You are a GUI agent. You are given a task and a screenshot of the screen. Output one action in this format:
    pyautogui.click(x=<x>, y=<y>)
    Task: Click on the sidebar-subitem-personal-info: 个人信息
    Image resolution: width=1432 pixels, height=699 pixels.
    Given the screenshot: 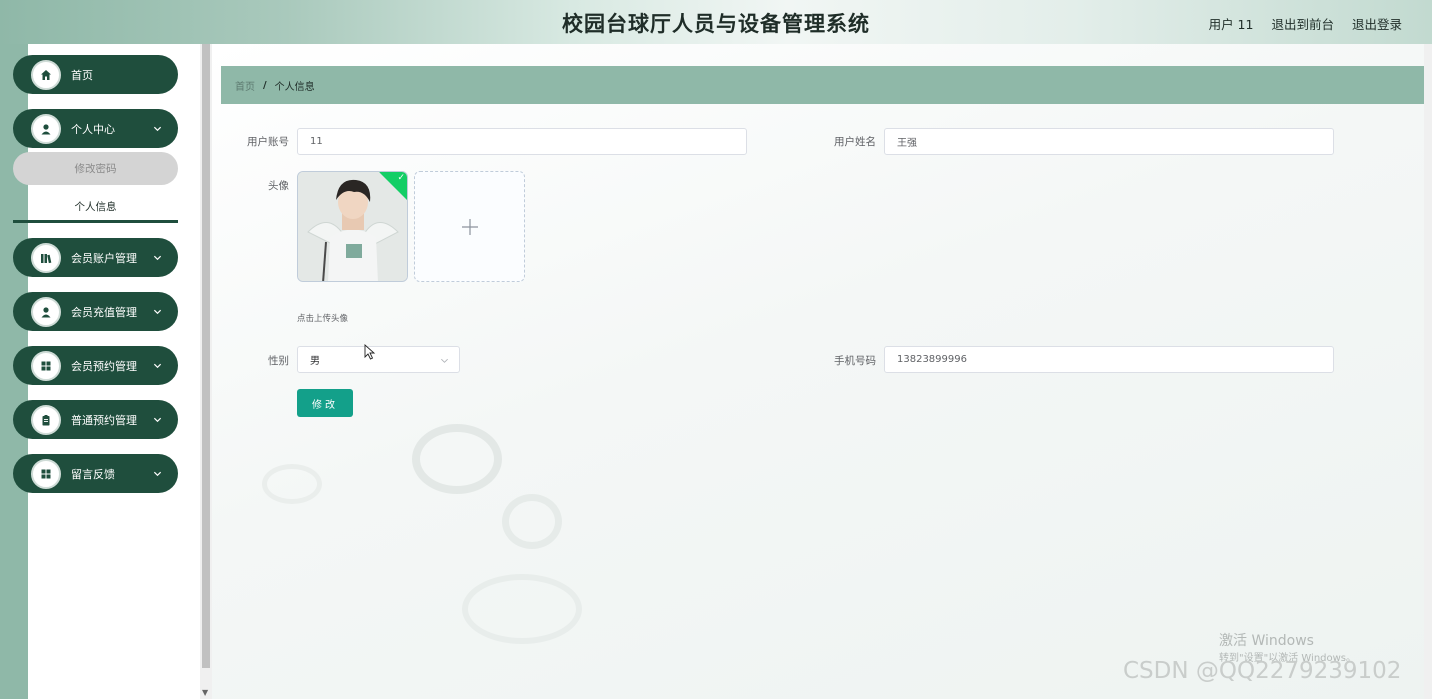 What is the action you would take?
    pyautogui.click(x=95, y=208)
    